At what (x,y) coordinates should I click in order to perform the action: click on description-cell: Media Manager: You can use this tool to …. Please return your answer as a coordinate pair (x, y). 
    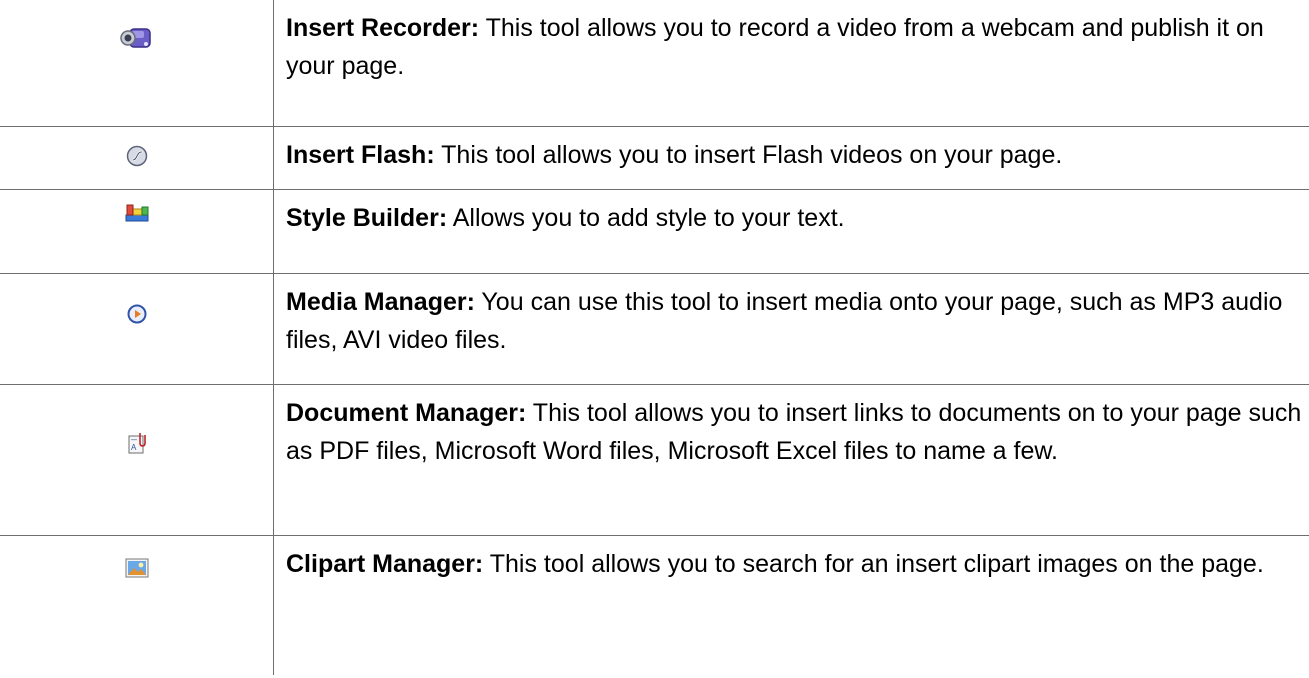
    Looking at the image, I should click on (791, 329).